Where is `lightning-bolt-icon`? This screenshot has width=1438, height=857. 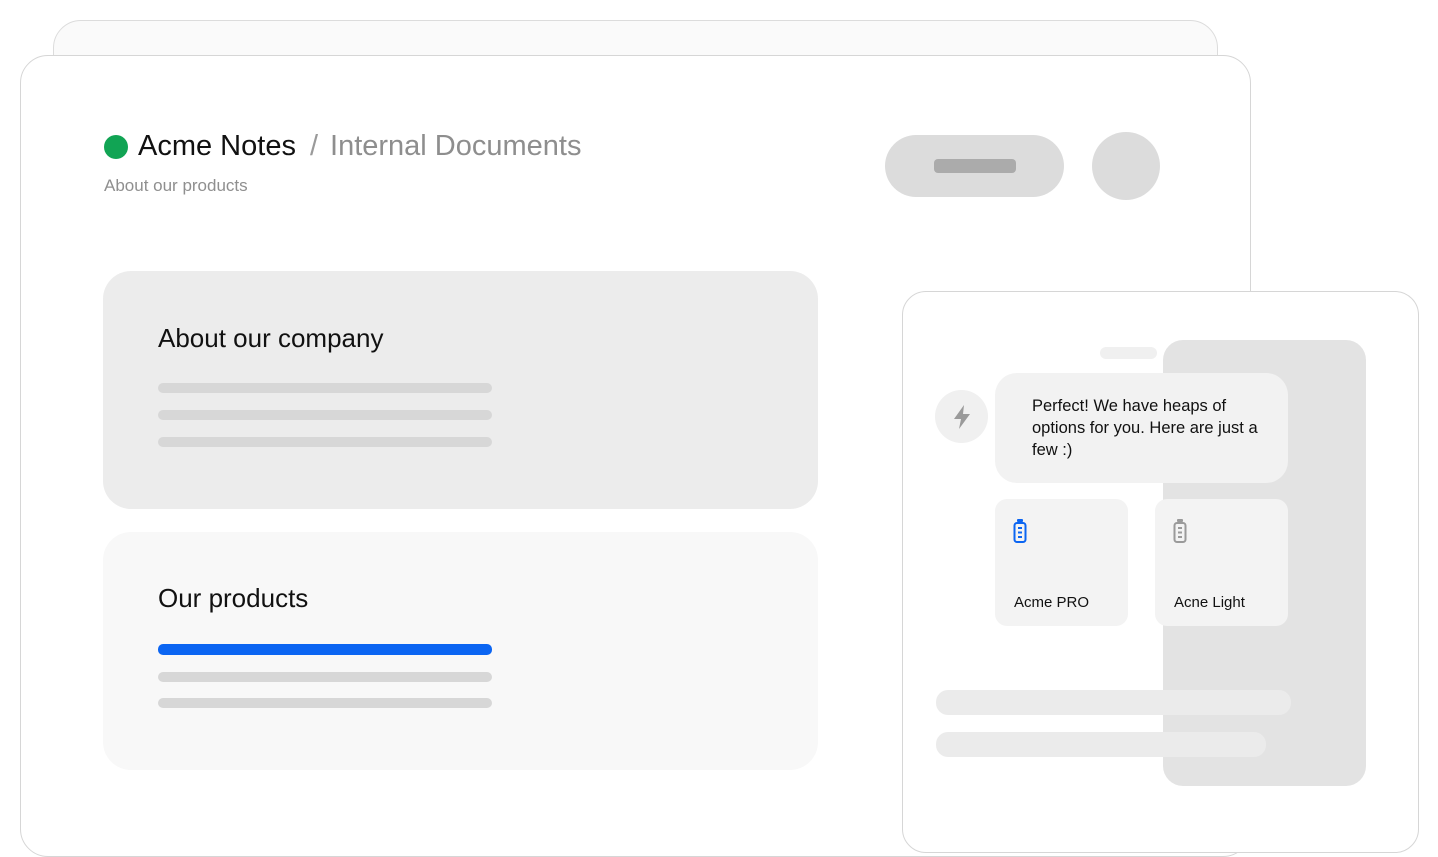 lightning-bolt-icon is located at coordinates (961, 416).